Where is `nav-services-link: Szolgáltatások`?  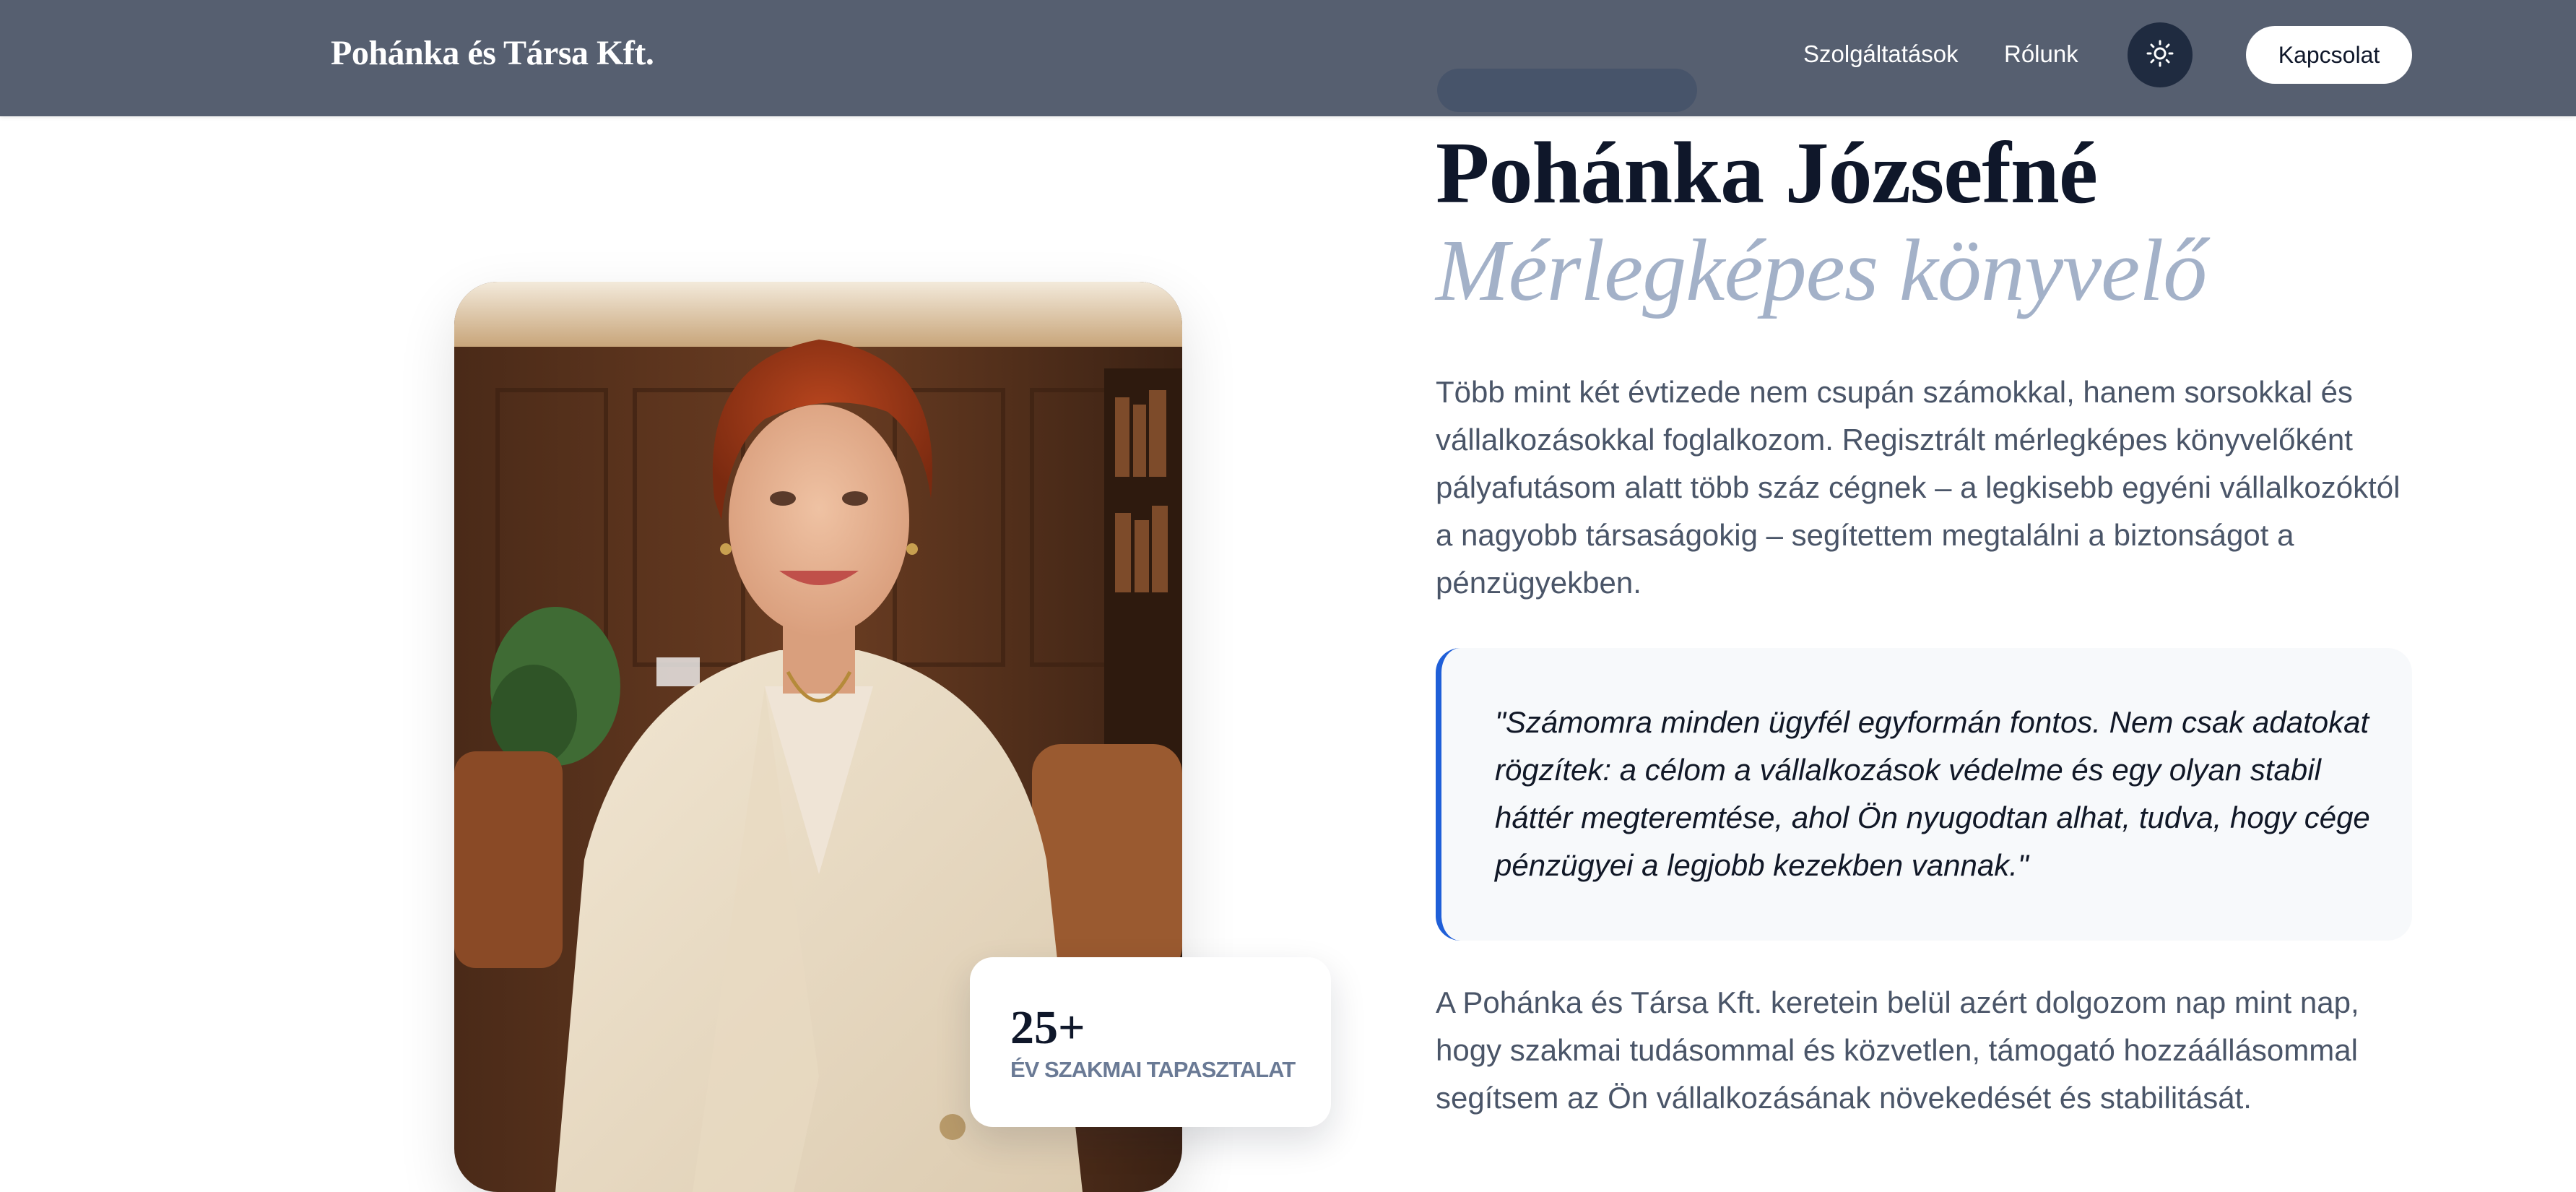
nav-services-link: Szolgáltatások is located at coordinates (1881, 54).